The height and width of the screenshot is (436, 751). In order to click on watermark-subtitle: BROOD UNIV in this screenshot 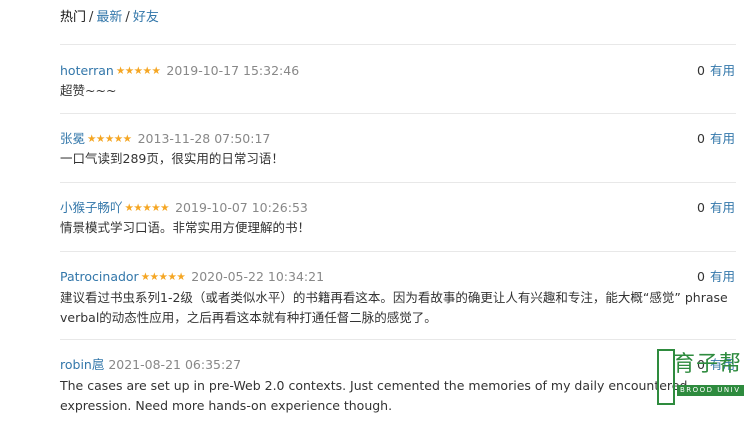, I will do `click(710, 390)`.